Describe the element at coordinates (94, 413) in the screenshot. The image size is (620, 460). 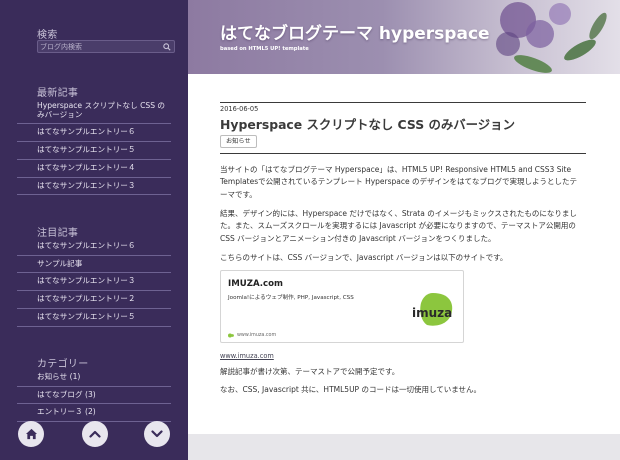
I see `category-item: エントリー３ (2)` at that location.